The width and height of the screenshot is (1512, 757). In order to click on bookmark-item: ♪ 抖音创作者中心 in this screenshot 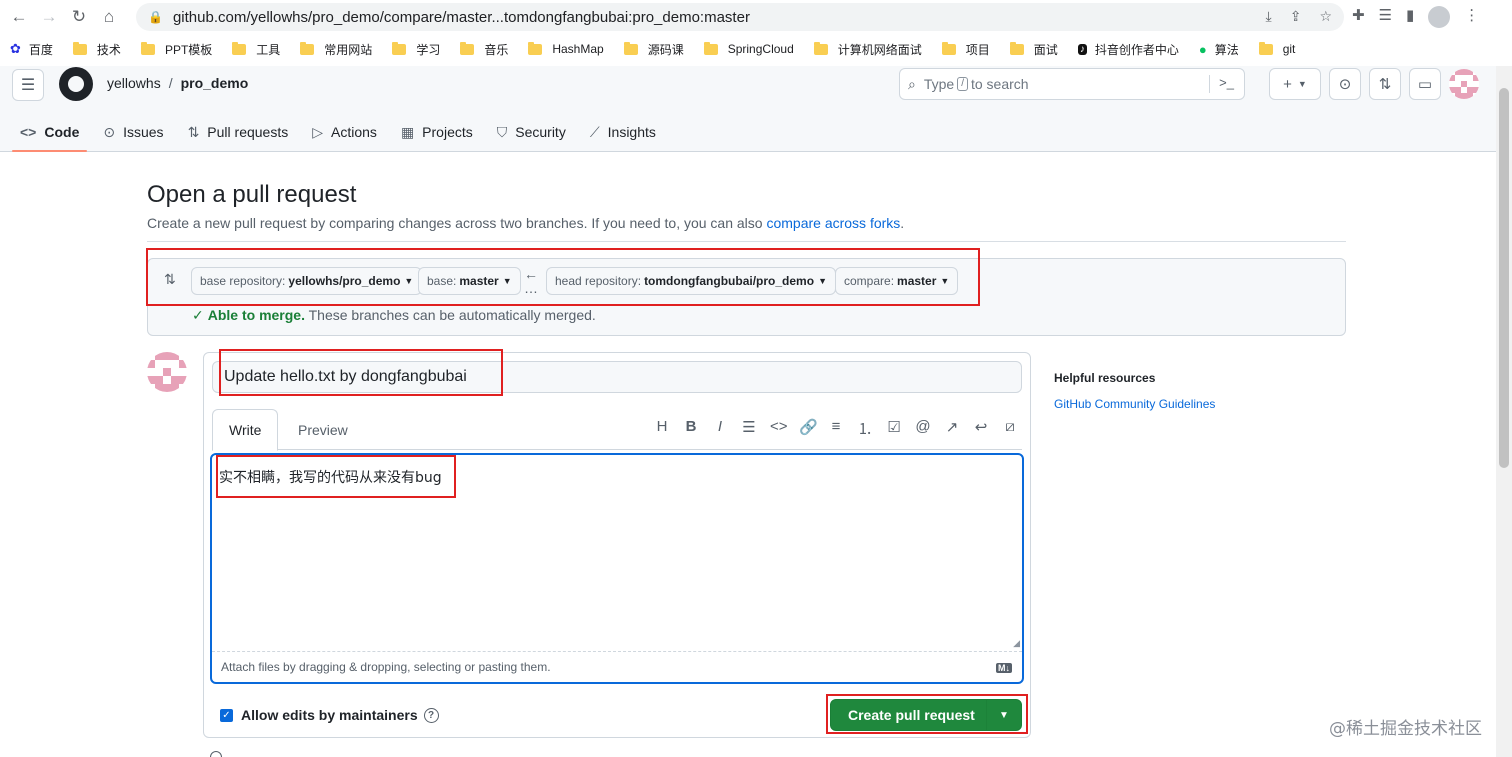, I will do `click(1128, 49)`.